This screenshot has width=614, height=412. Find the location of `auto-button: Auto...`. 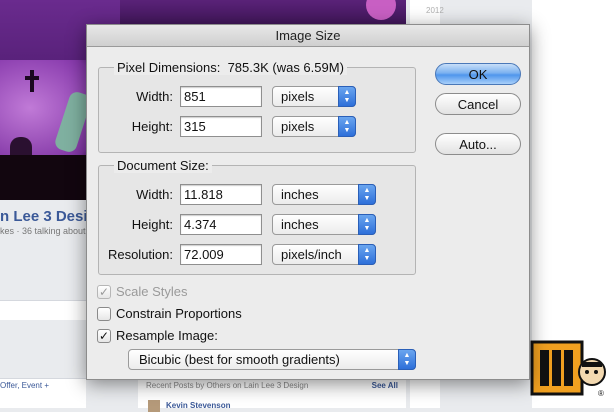

auto-button: Auto... is located at coordinates (478, 144).